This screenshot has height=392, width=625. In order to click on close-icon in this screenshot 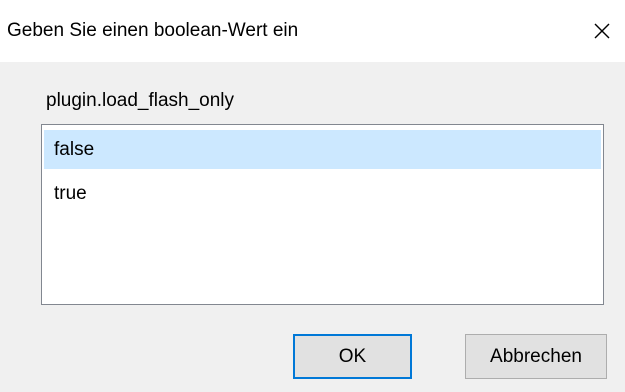, I will do `click(602, 31)`.